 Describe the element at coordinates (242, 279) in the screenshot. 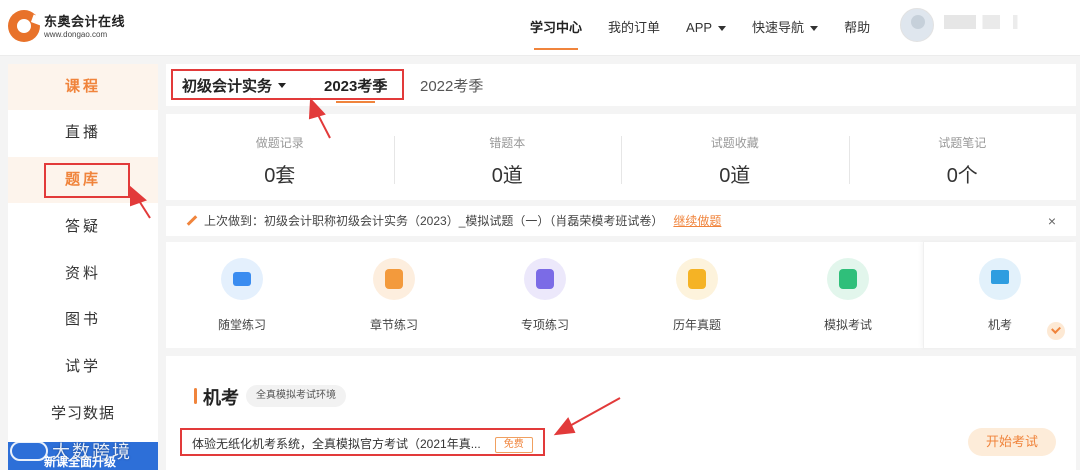

I see `video-icon` at that location.